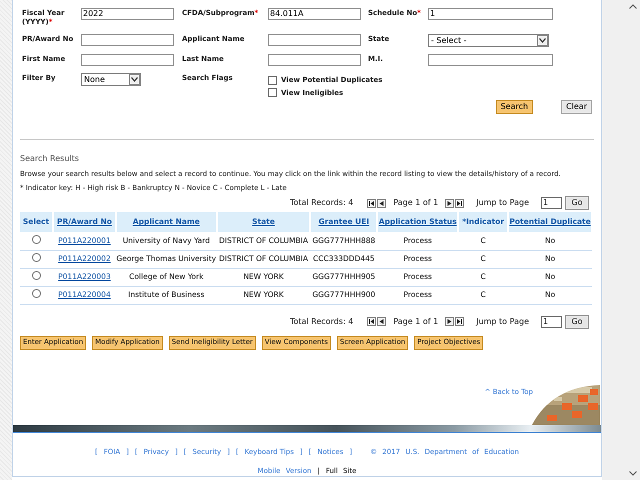 The image size is (640, 480). Describe the element at coordinates (515, 107) in the screenshot. I see `search-button: Search` at that location.